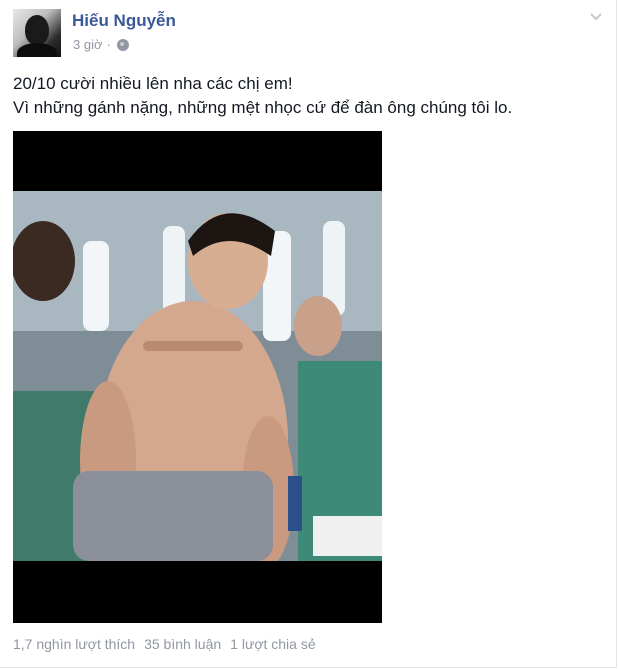 The image size is (618, 669). I want to click on likes-count: 1,7 nghìn lượt thích, so click(74, 644).